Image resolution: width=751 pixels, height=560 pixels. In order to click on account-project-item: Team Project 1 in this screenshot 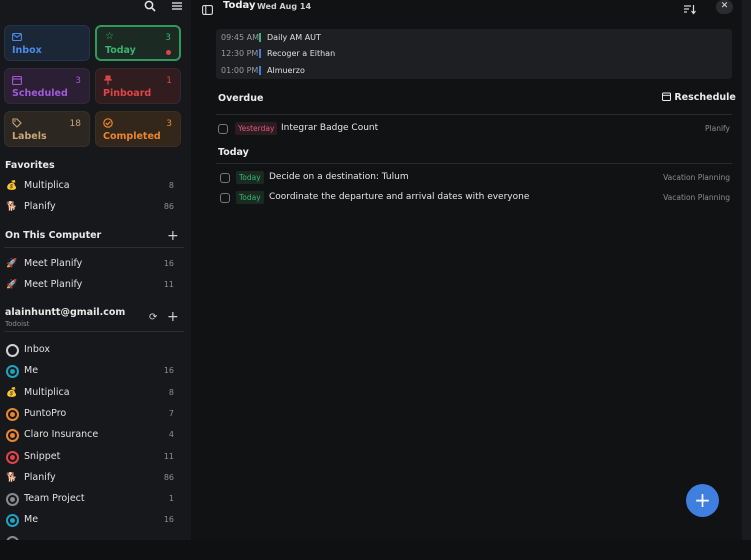, I will do `click(95, 499)`.